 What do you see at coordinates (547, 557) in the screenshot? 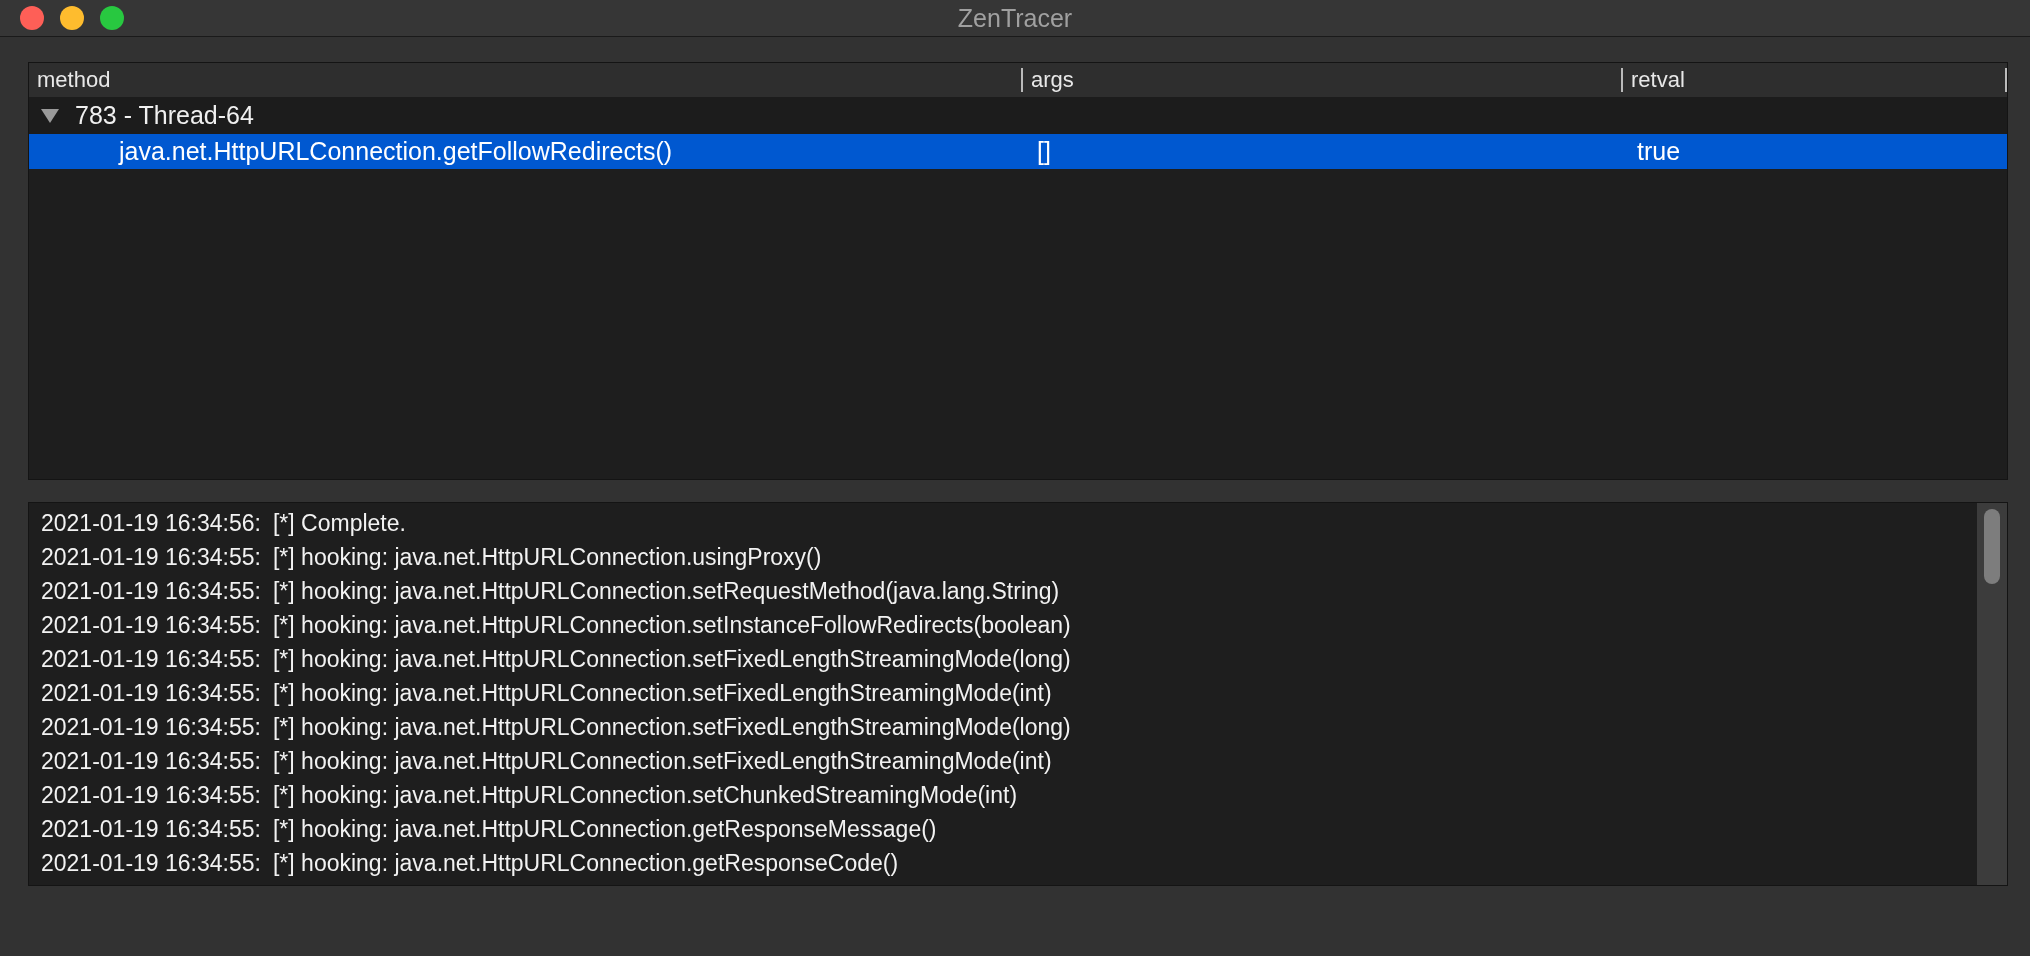
I see `log-message: [*] hooking: java.net.HttpURLConnection.usingProxy()` at bounding box center [547, 557].